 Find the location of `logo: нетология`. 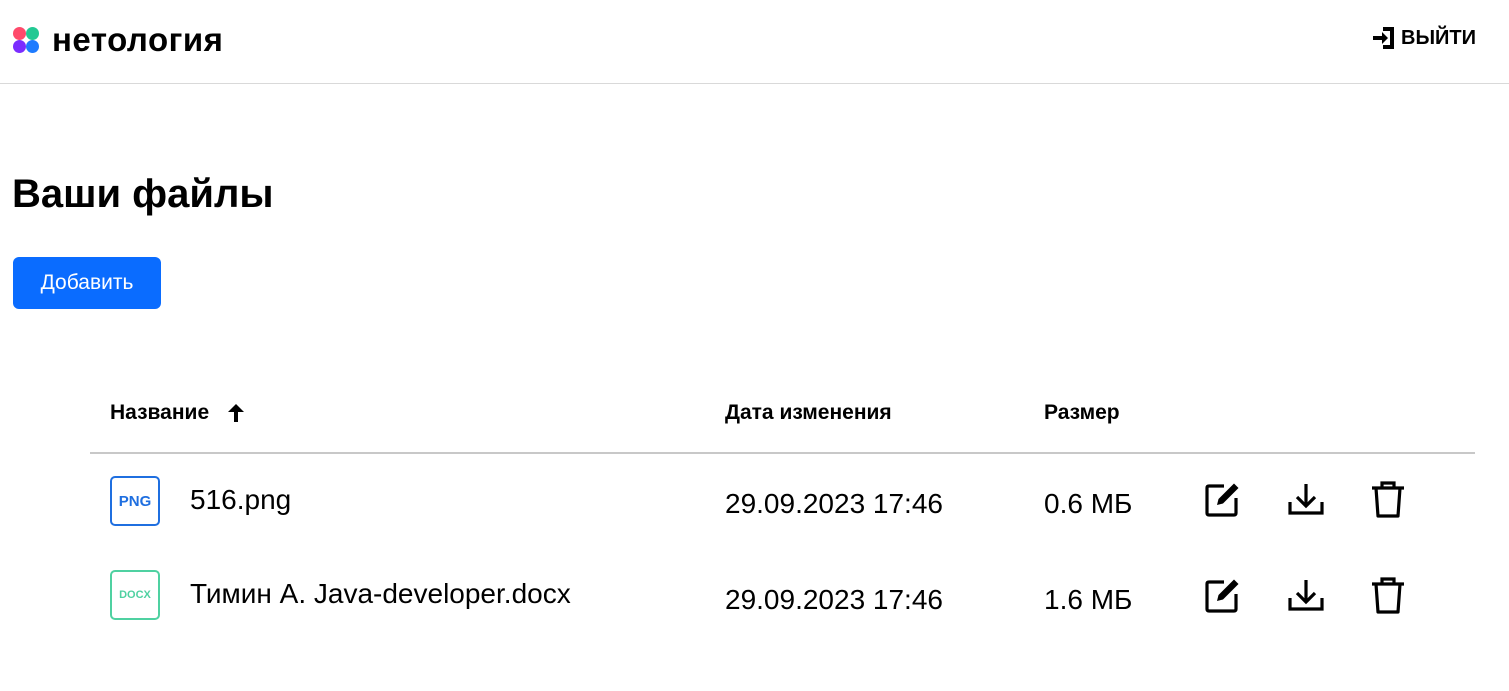

logo: нетология is located at coordinates (117, 40).